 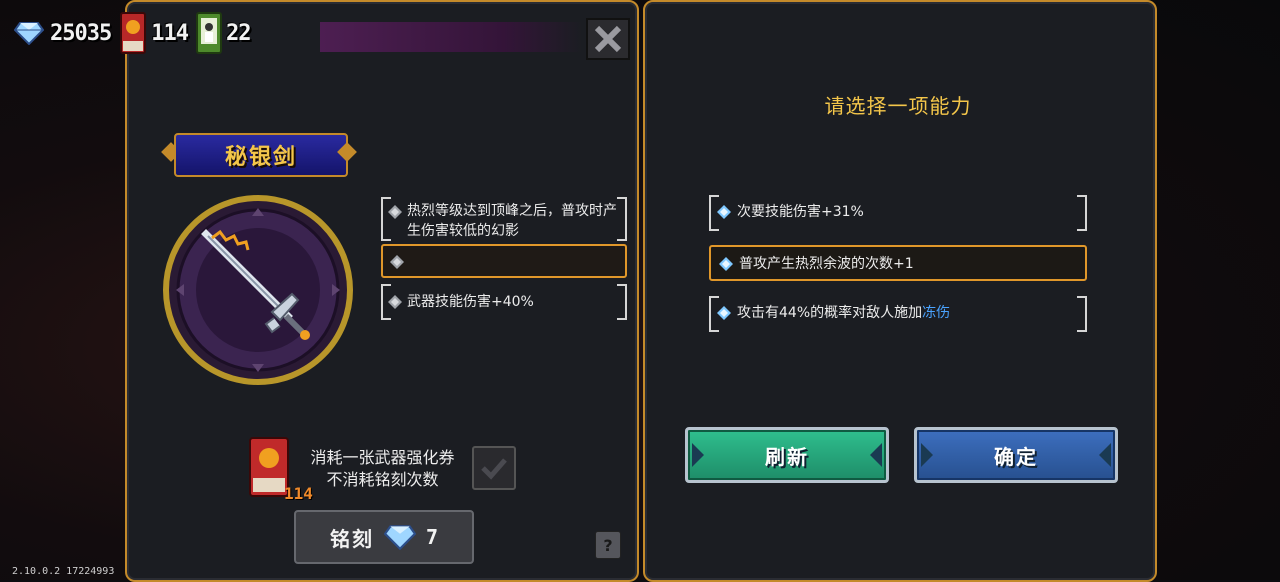 I want to click on weapon-display, so click(x=258, y=290).